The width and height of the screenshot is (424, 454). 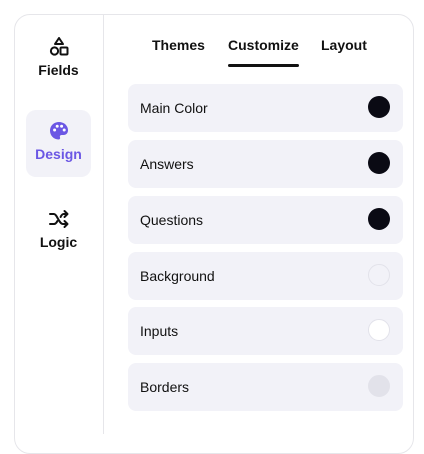 What do you see at coordinates (165, 387) in the screenshot?
I see `color-row-label: Borders` at bounding box center [165, 387].